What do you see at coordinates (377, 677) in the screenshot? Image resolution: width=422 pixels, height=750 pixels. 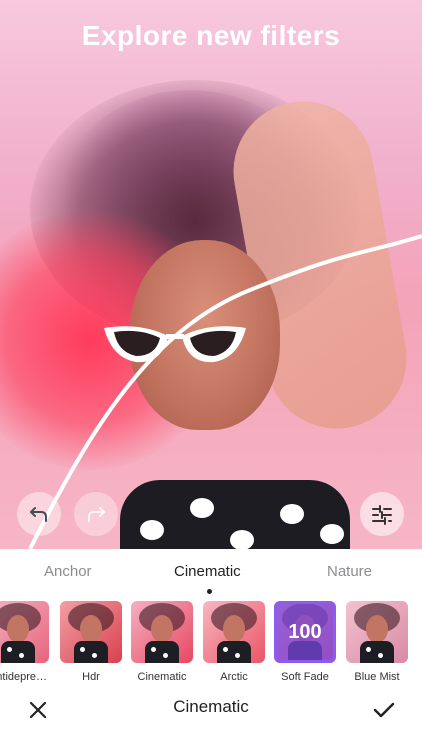 I see `filter-label: Blue Mist` at bounding box center [377, 677].